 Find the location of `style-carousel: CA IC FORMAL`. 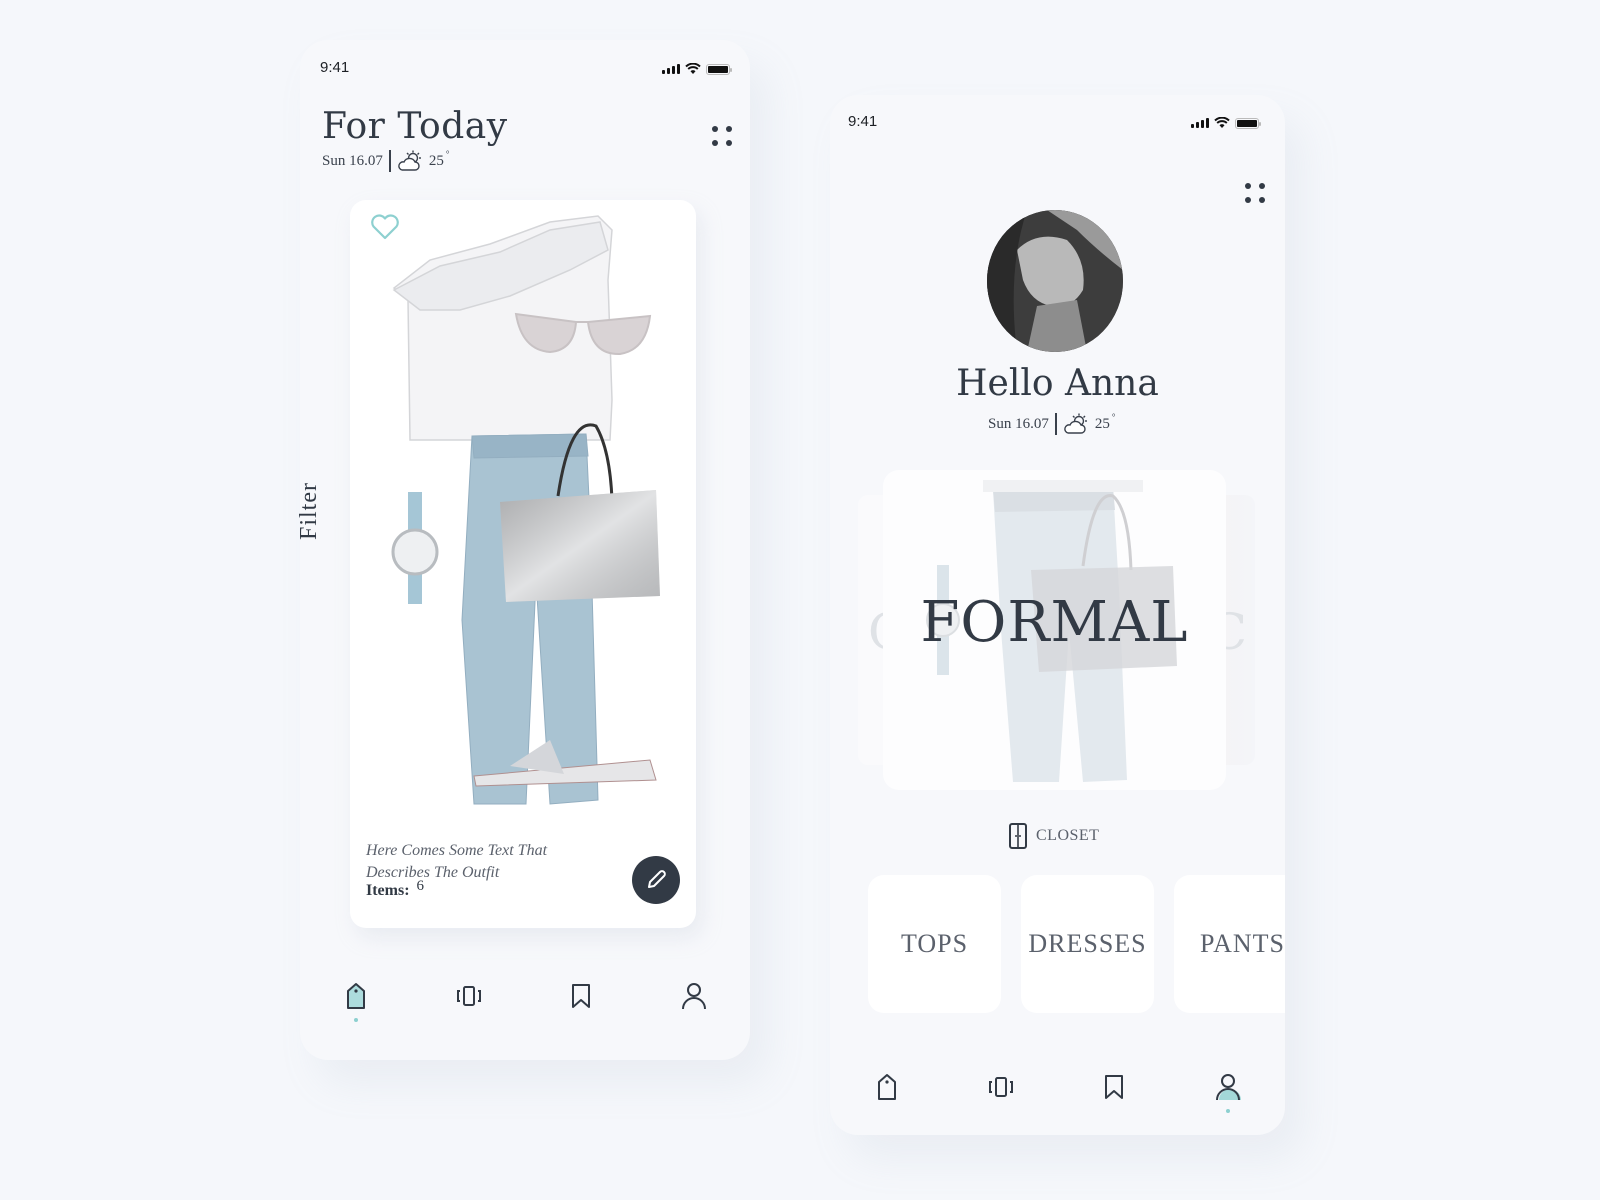

style-carousel: CA IC FORMAL is located at coordinates (1057, 630).